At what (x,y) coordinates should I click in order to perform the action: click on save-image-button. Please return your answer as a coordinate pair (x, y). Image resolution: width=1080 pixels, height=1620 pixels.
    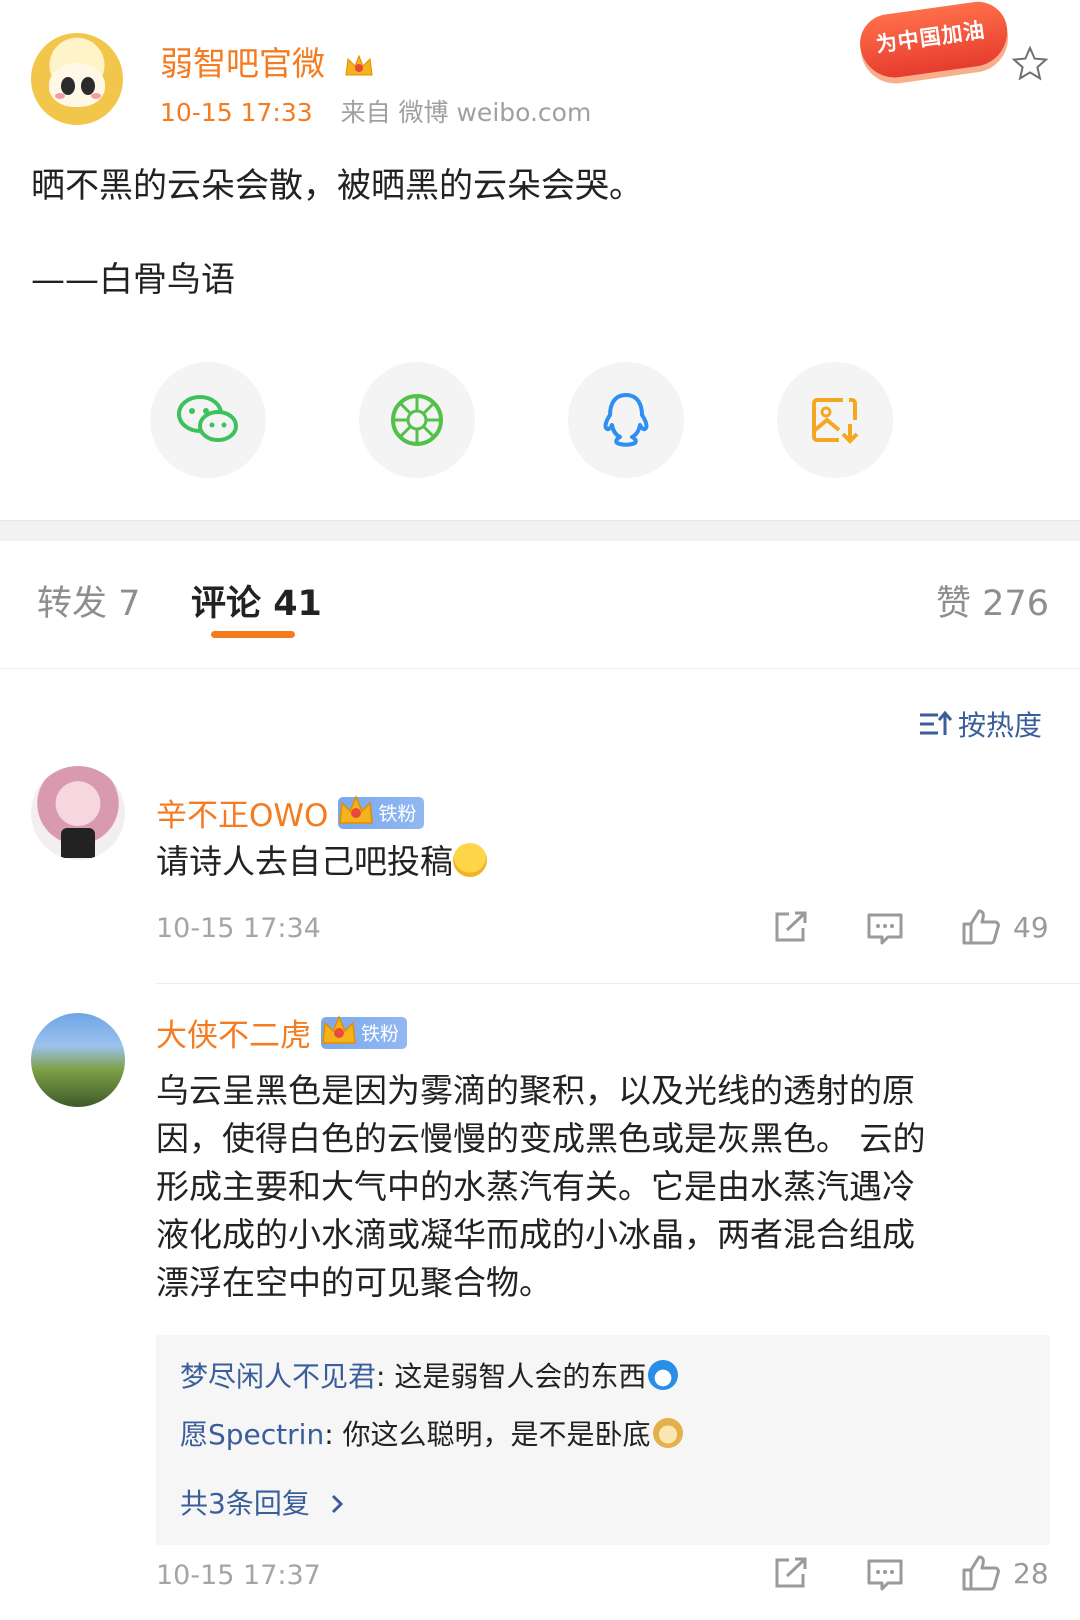
    Looking at the image, I should click on (835, 420).